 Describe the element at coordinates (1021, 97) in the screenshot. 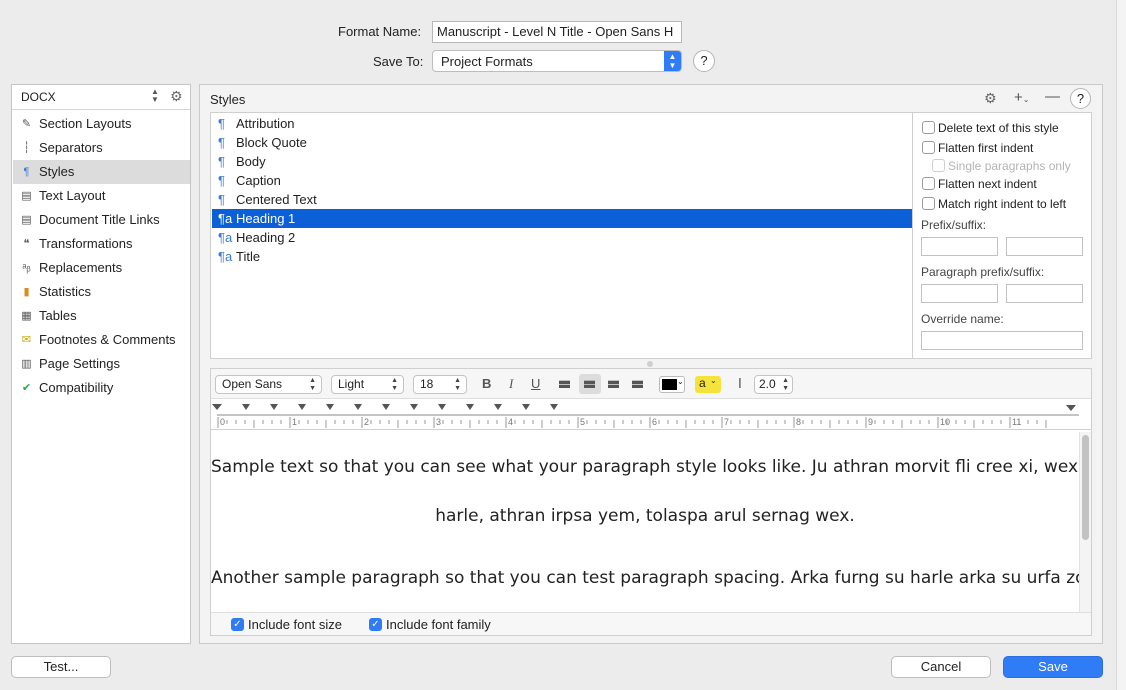

I see `add-style-icon: +⌄` at that location.